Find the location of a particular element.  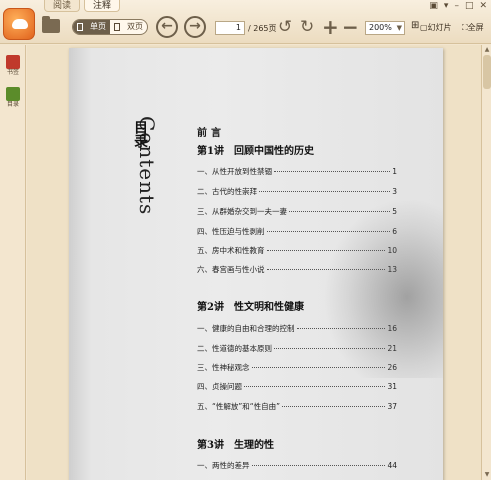

arrow-right-icon: → is located at coordinates (195, 26).